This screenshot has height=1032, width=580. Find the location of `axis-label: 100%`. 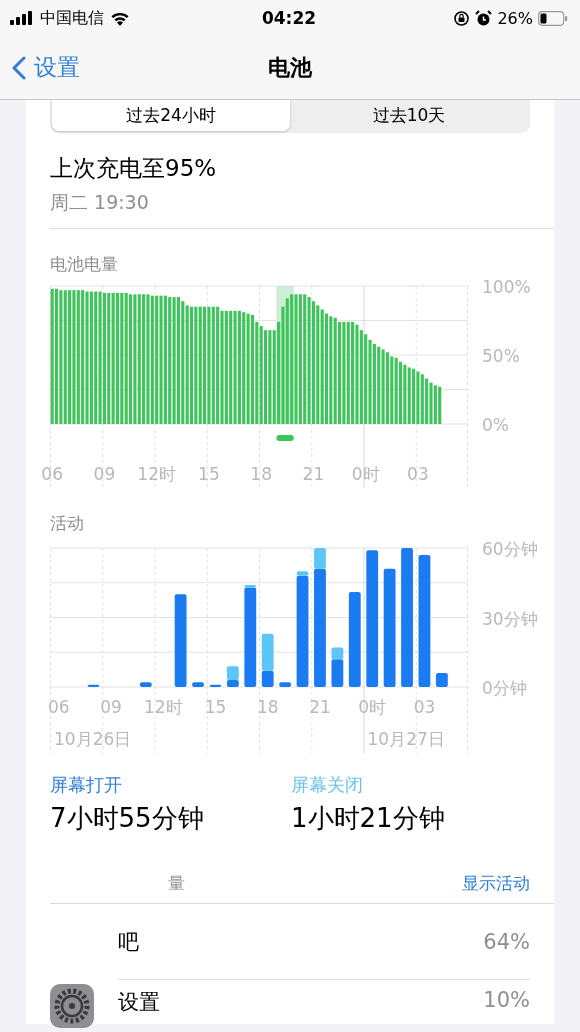

axis-label: 100% is located at coordinates (506, 287).